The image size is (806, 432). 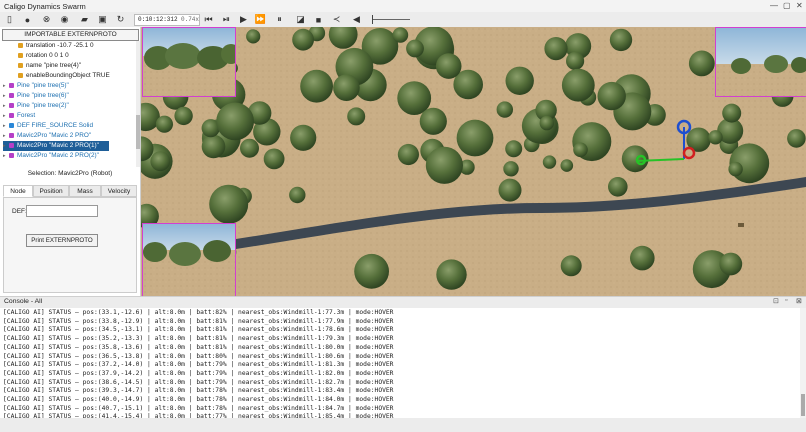 What do you see at coordinates (9, 19) in the screenshot?
I see `toggle-panel-icon: ▯` at bounding box center [9, 19].